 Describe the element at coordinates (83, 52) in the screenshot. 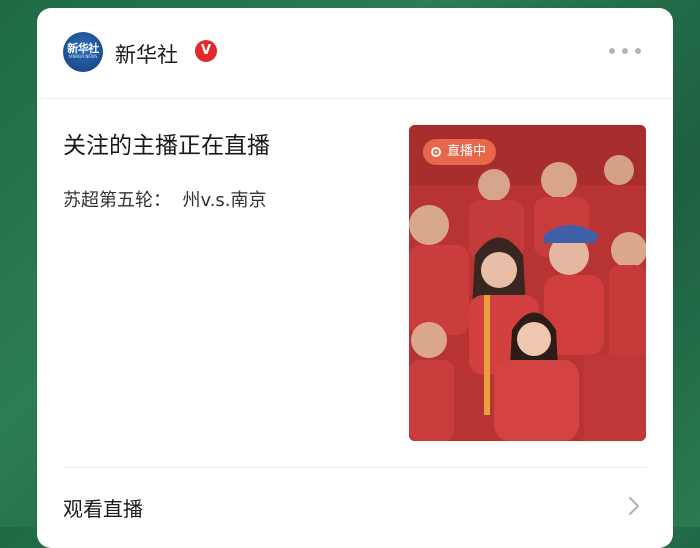

I see `avatar: 新华社 XINHUA NEWS` at that location.